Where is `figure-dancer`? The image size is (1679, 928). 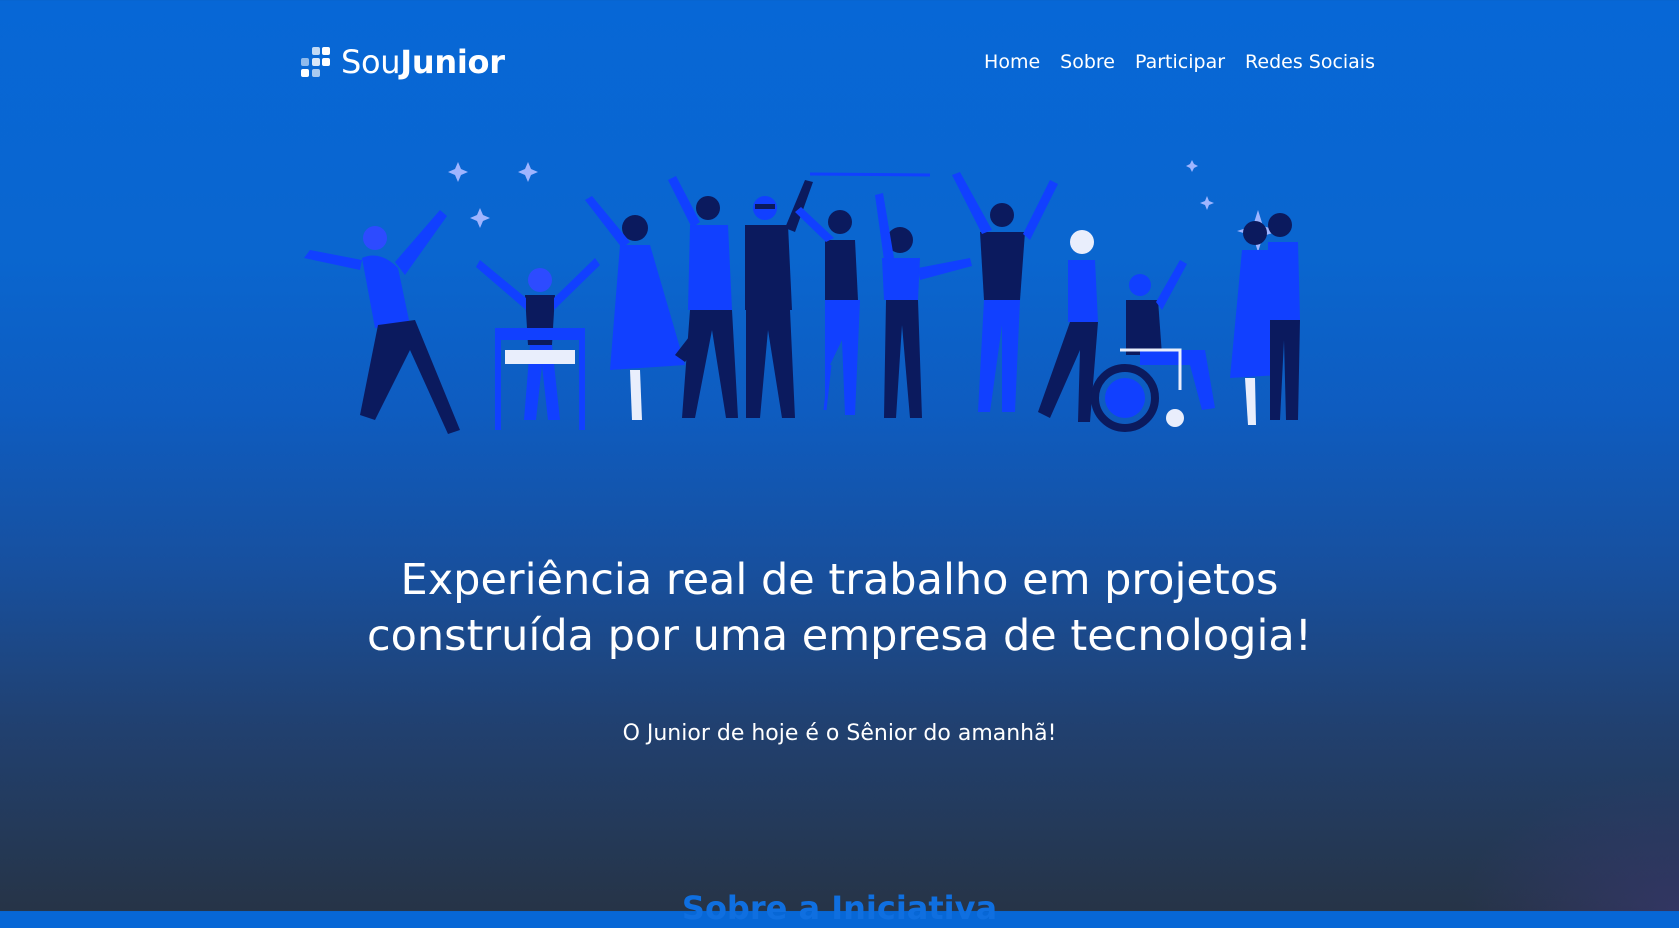 figure-dancer is located at coordinates (382, 322).